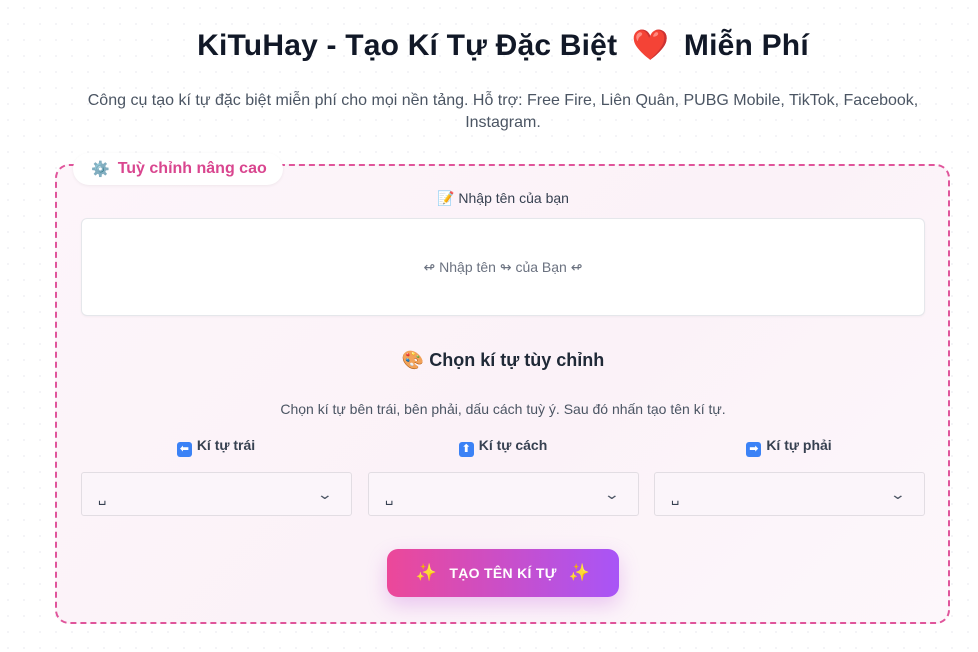  Describe the element at coordinates (675, 497) in the screenshot. I see `right-char-value: ␣` at that location.